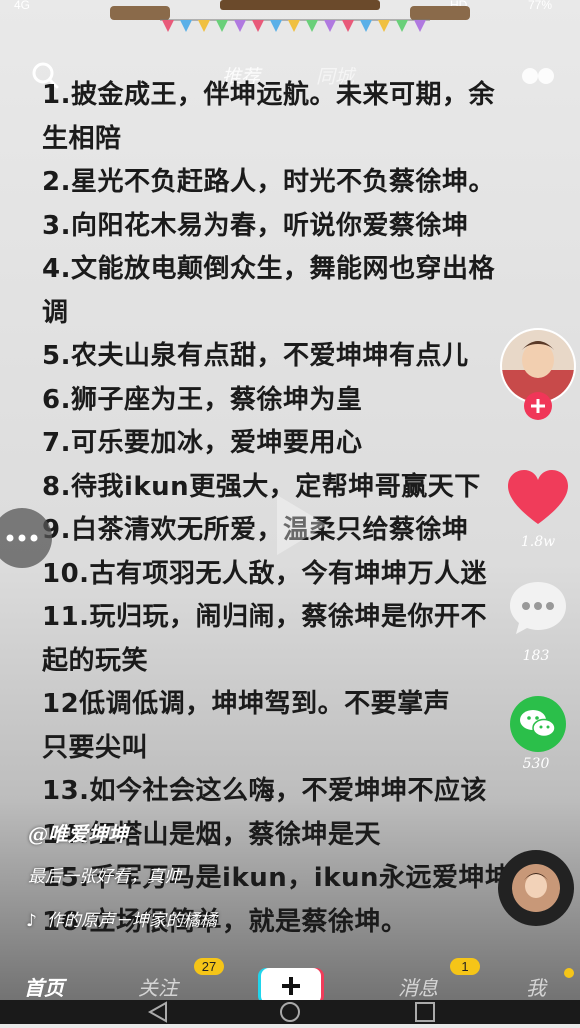  Describe the element at coordinates (55, 312) in the screenshot. I see `text-line: 调` at that location.